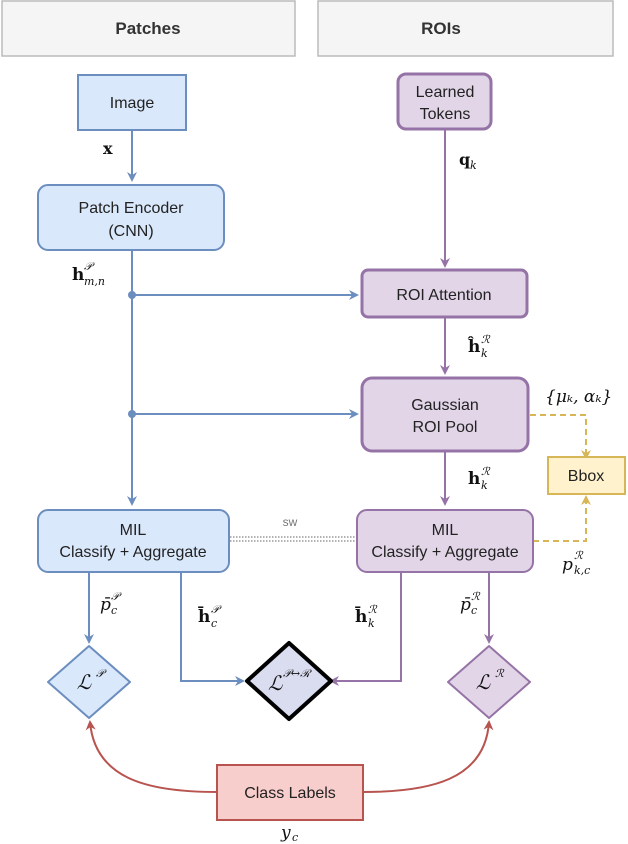 The image size is (628, 844). Describe the element at coordinates (289, 681) in the screenshot. I see `node-loss-pr: ℒ 𝒫↔ℛ` at that location.